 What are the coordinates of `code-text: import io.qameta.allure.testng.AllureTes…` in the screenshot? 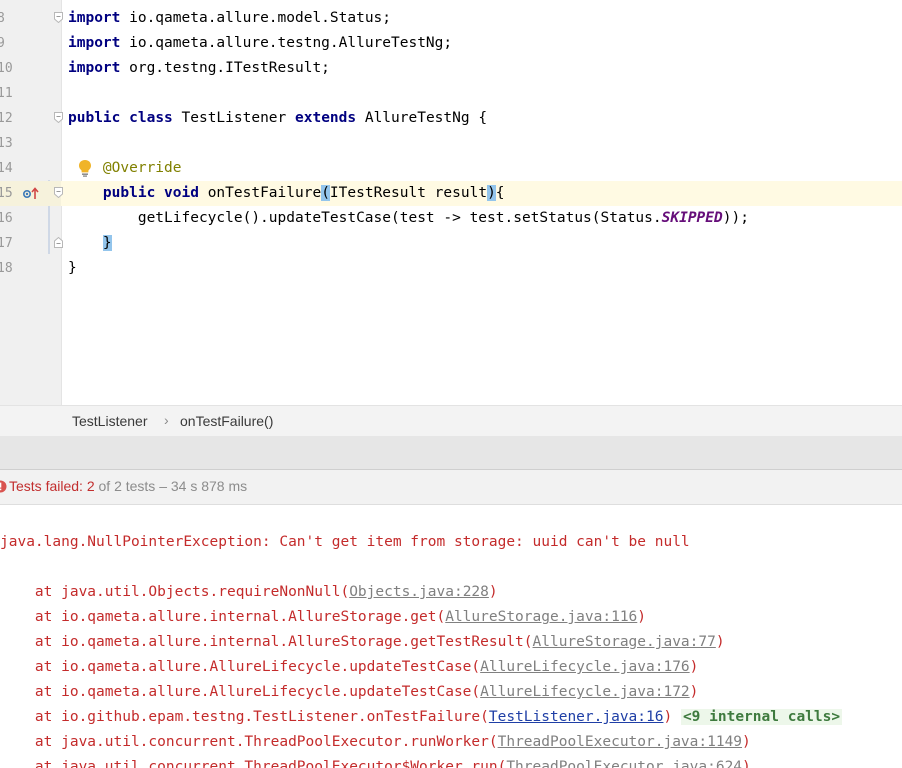 It's located at (260, 43).